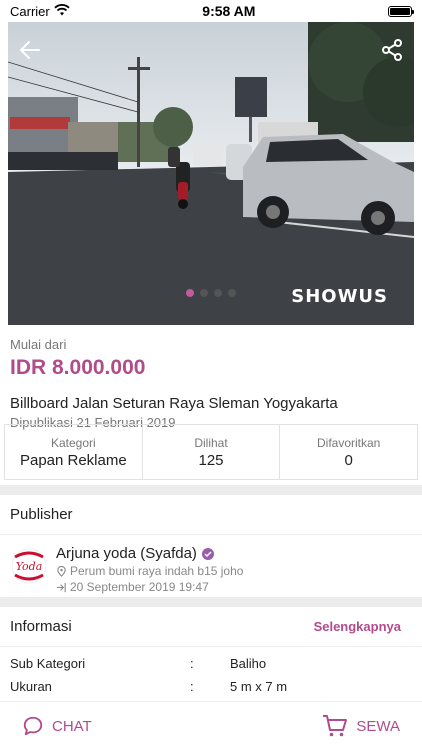  I want to click on see-more-link: Selengkapnya, so click(363, 626).